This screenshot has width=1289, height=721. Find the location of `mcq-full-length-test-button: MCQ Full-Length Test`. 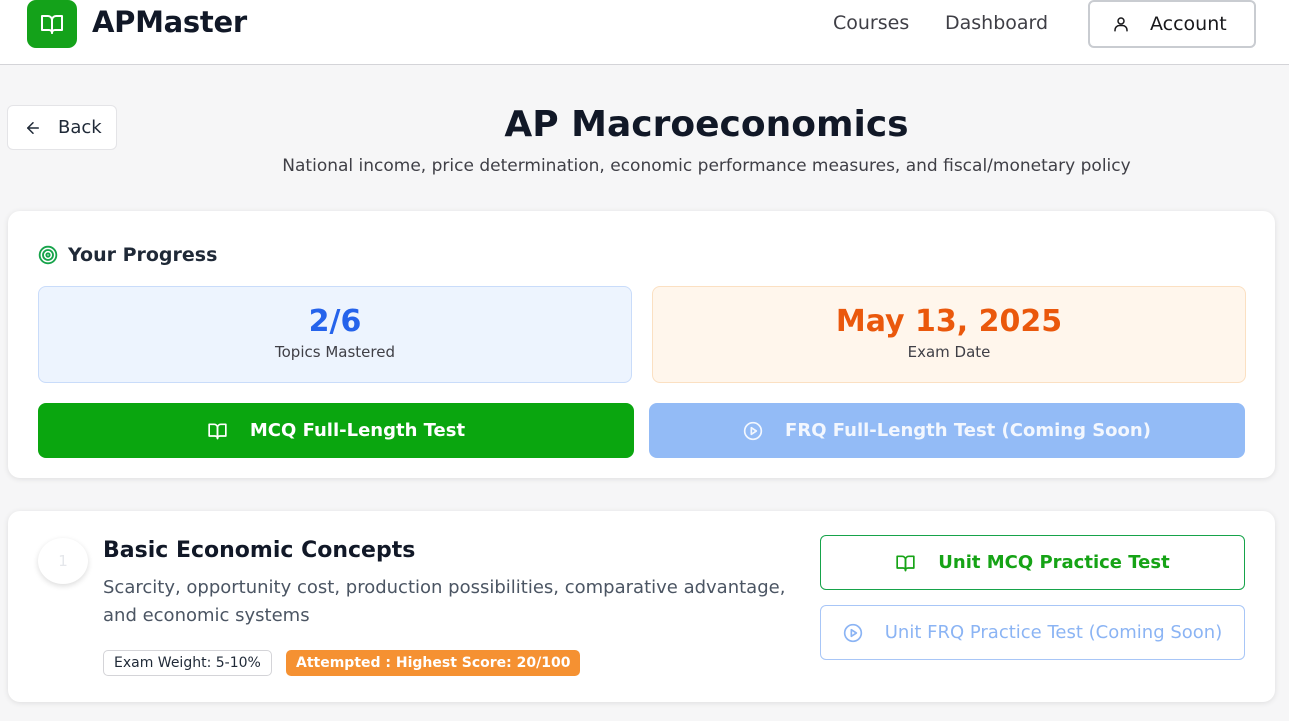

mcq-full-length-test-button: MCQ Full-Length Test is located at coordinates (336, 430).